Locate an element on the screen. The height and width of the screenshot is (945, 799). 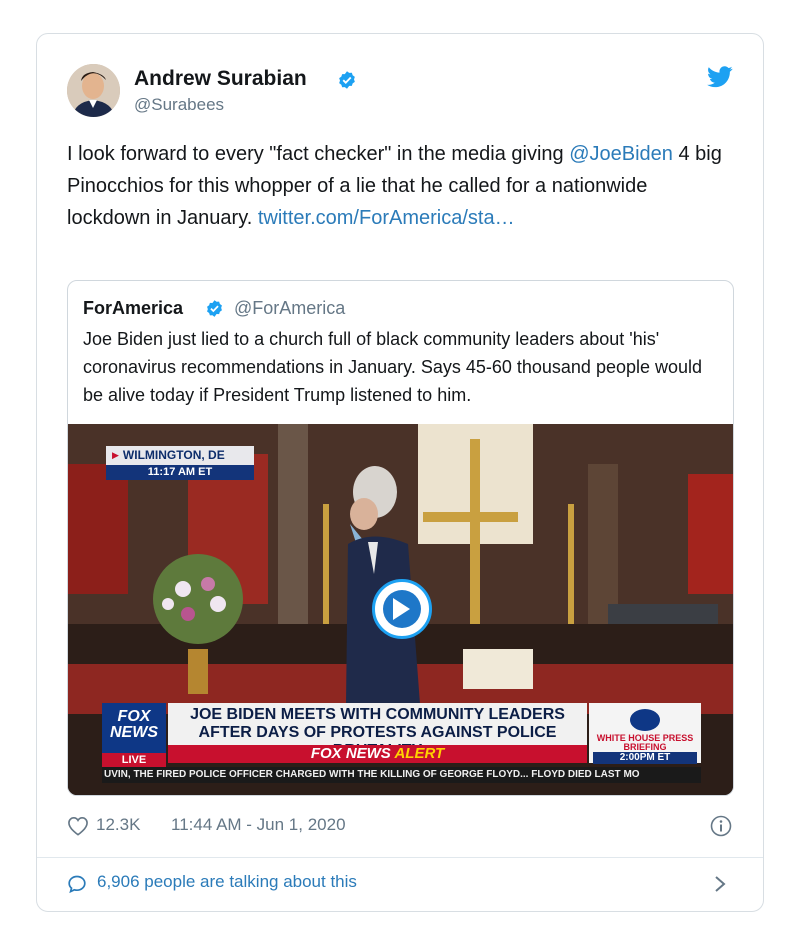
white-house-box: WHITE HOUSE PRESS BRIEFING 2:00PM ET is located at coordinates (645, 733).